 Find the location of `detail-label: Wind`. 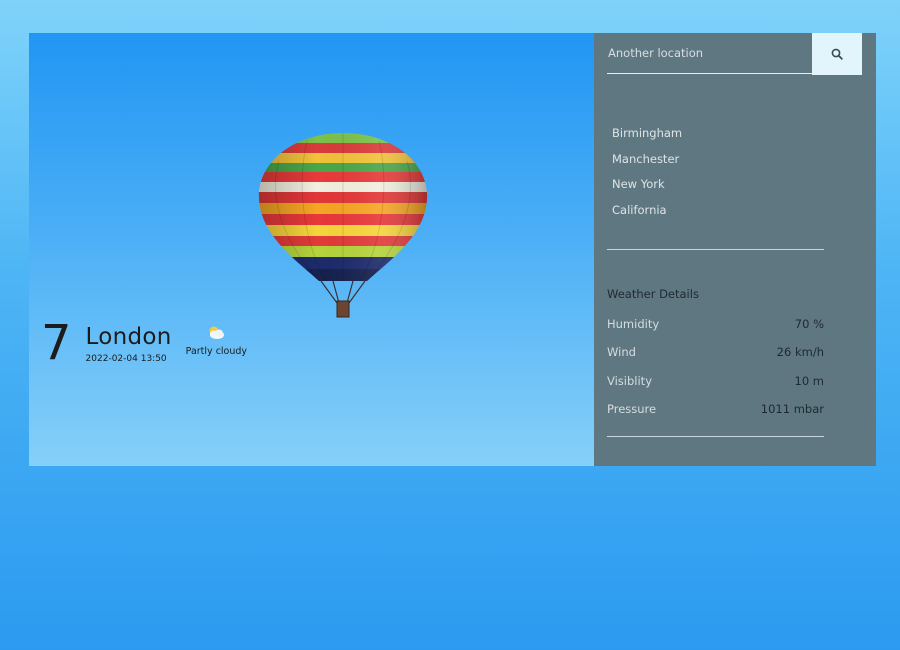

detail-label: Wind is located at coordinates (621, 352).